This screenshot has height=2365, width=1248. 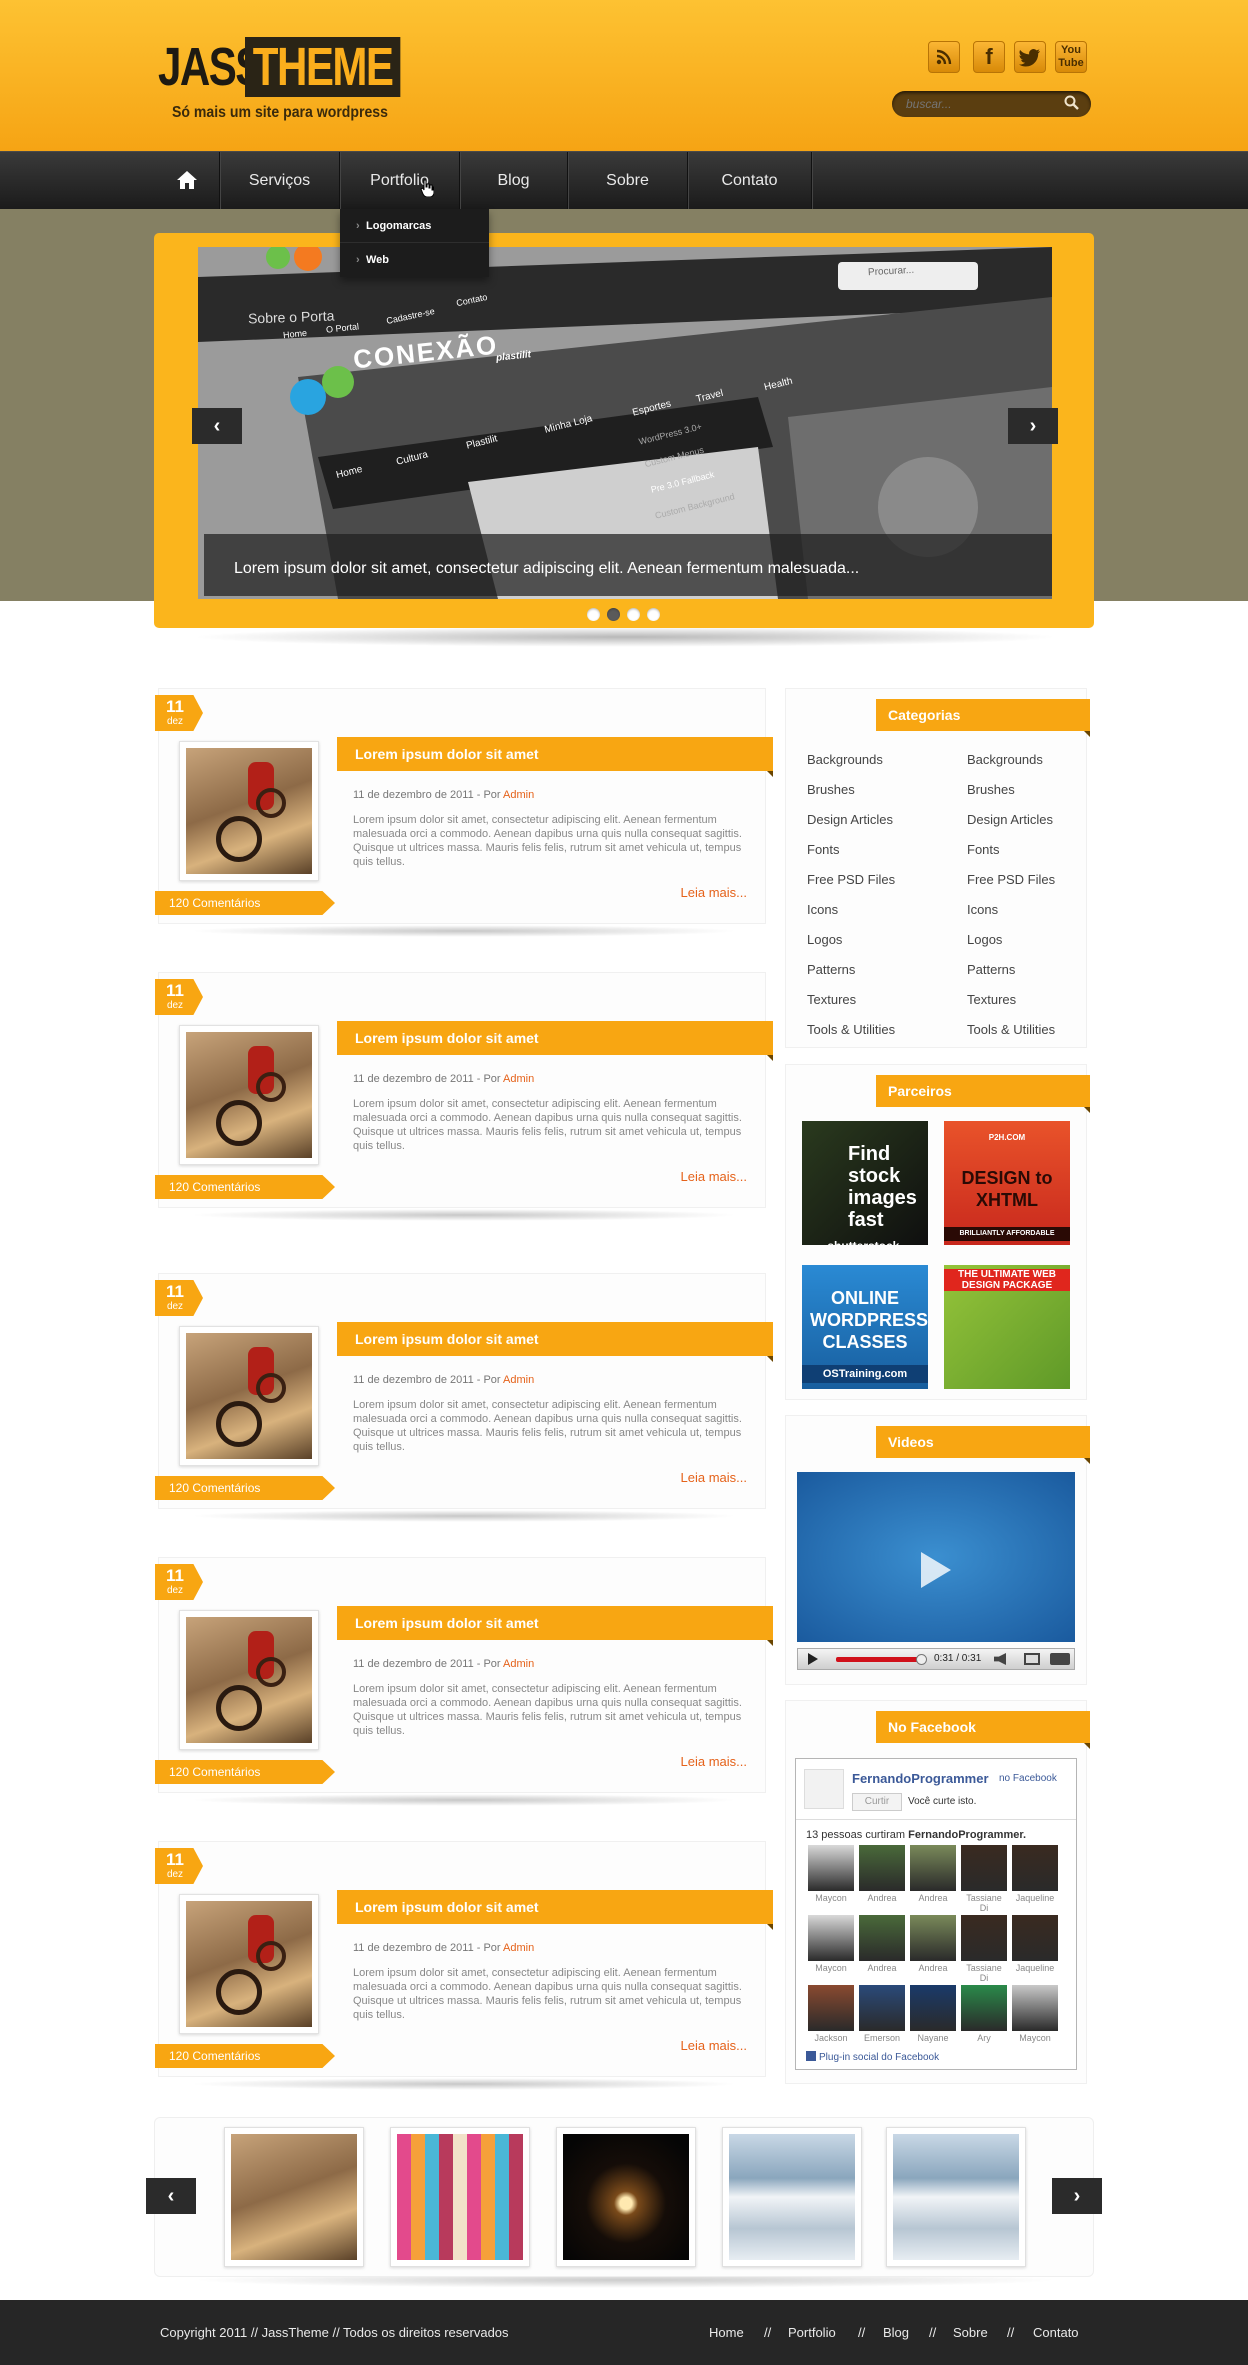 What do you see at coordinates (812, 2332) in the screenshot?
I see `footer-link-portfolio: Portfolio` at bounding box center [812, 2332].